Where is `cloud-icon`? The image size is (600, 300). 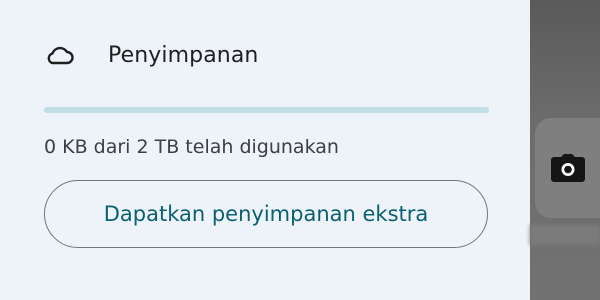 cloud-icon is located at coordinates (59, 55).